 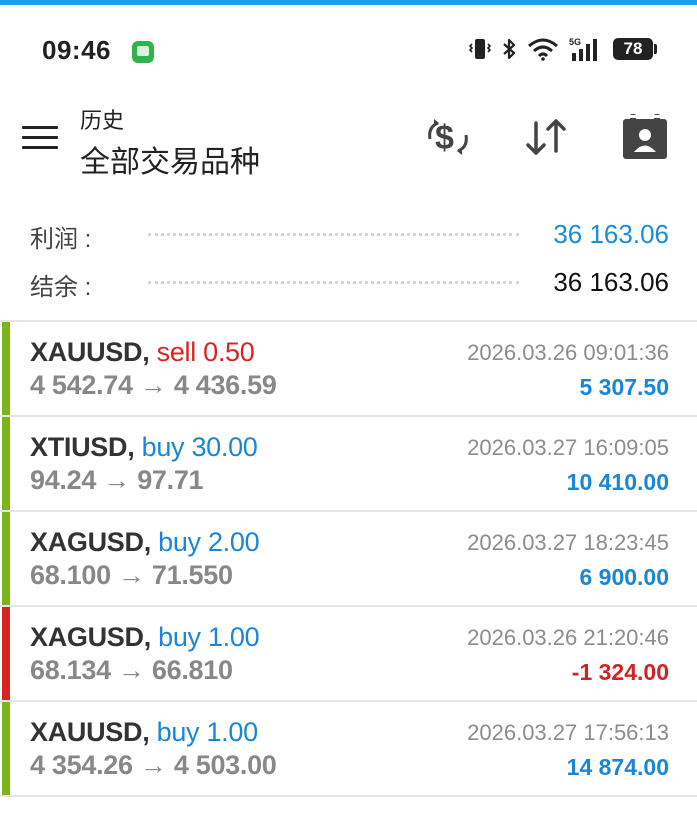 I want to click on trade-prices: 4 354.26 → 4 503.00, so click(x=153, y=765).